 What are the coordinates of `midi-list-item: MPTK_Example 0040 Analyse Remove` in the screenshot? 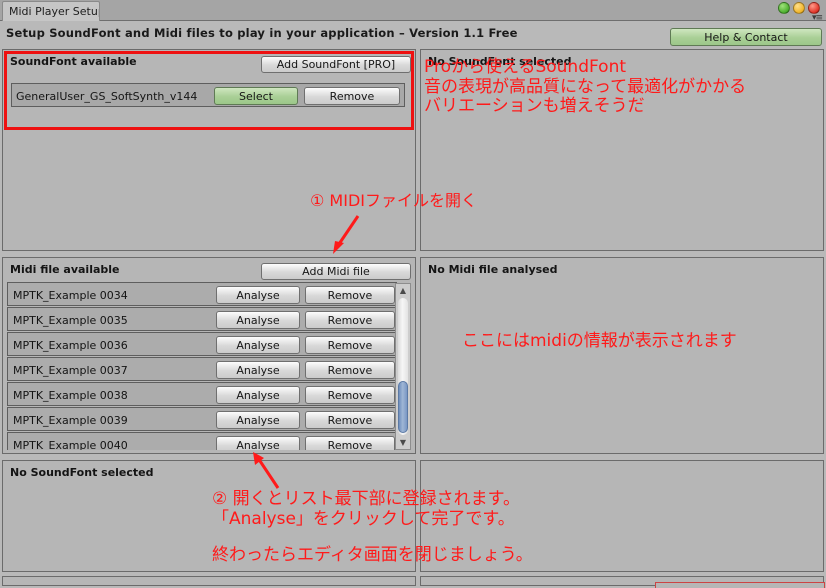 It's located at (202, 441).